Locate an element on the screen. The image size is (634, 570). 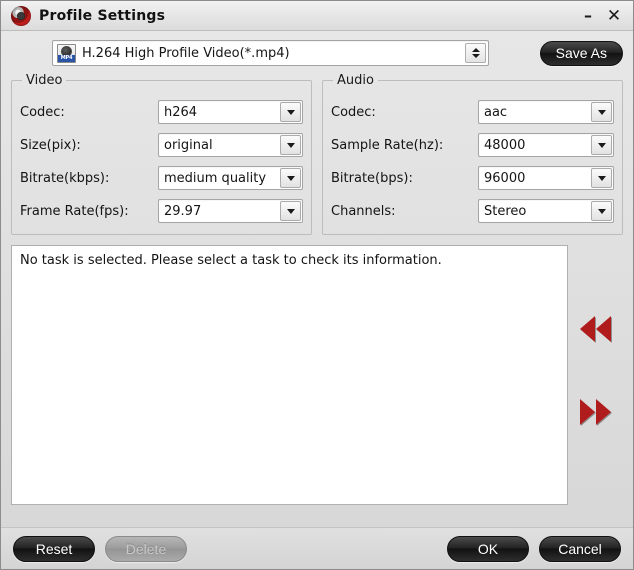
video-framerate-label: Frame Rate(fps): is located at coordinates (74, 211).